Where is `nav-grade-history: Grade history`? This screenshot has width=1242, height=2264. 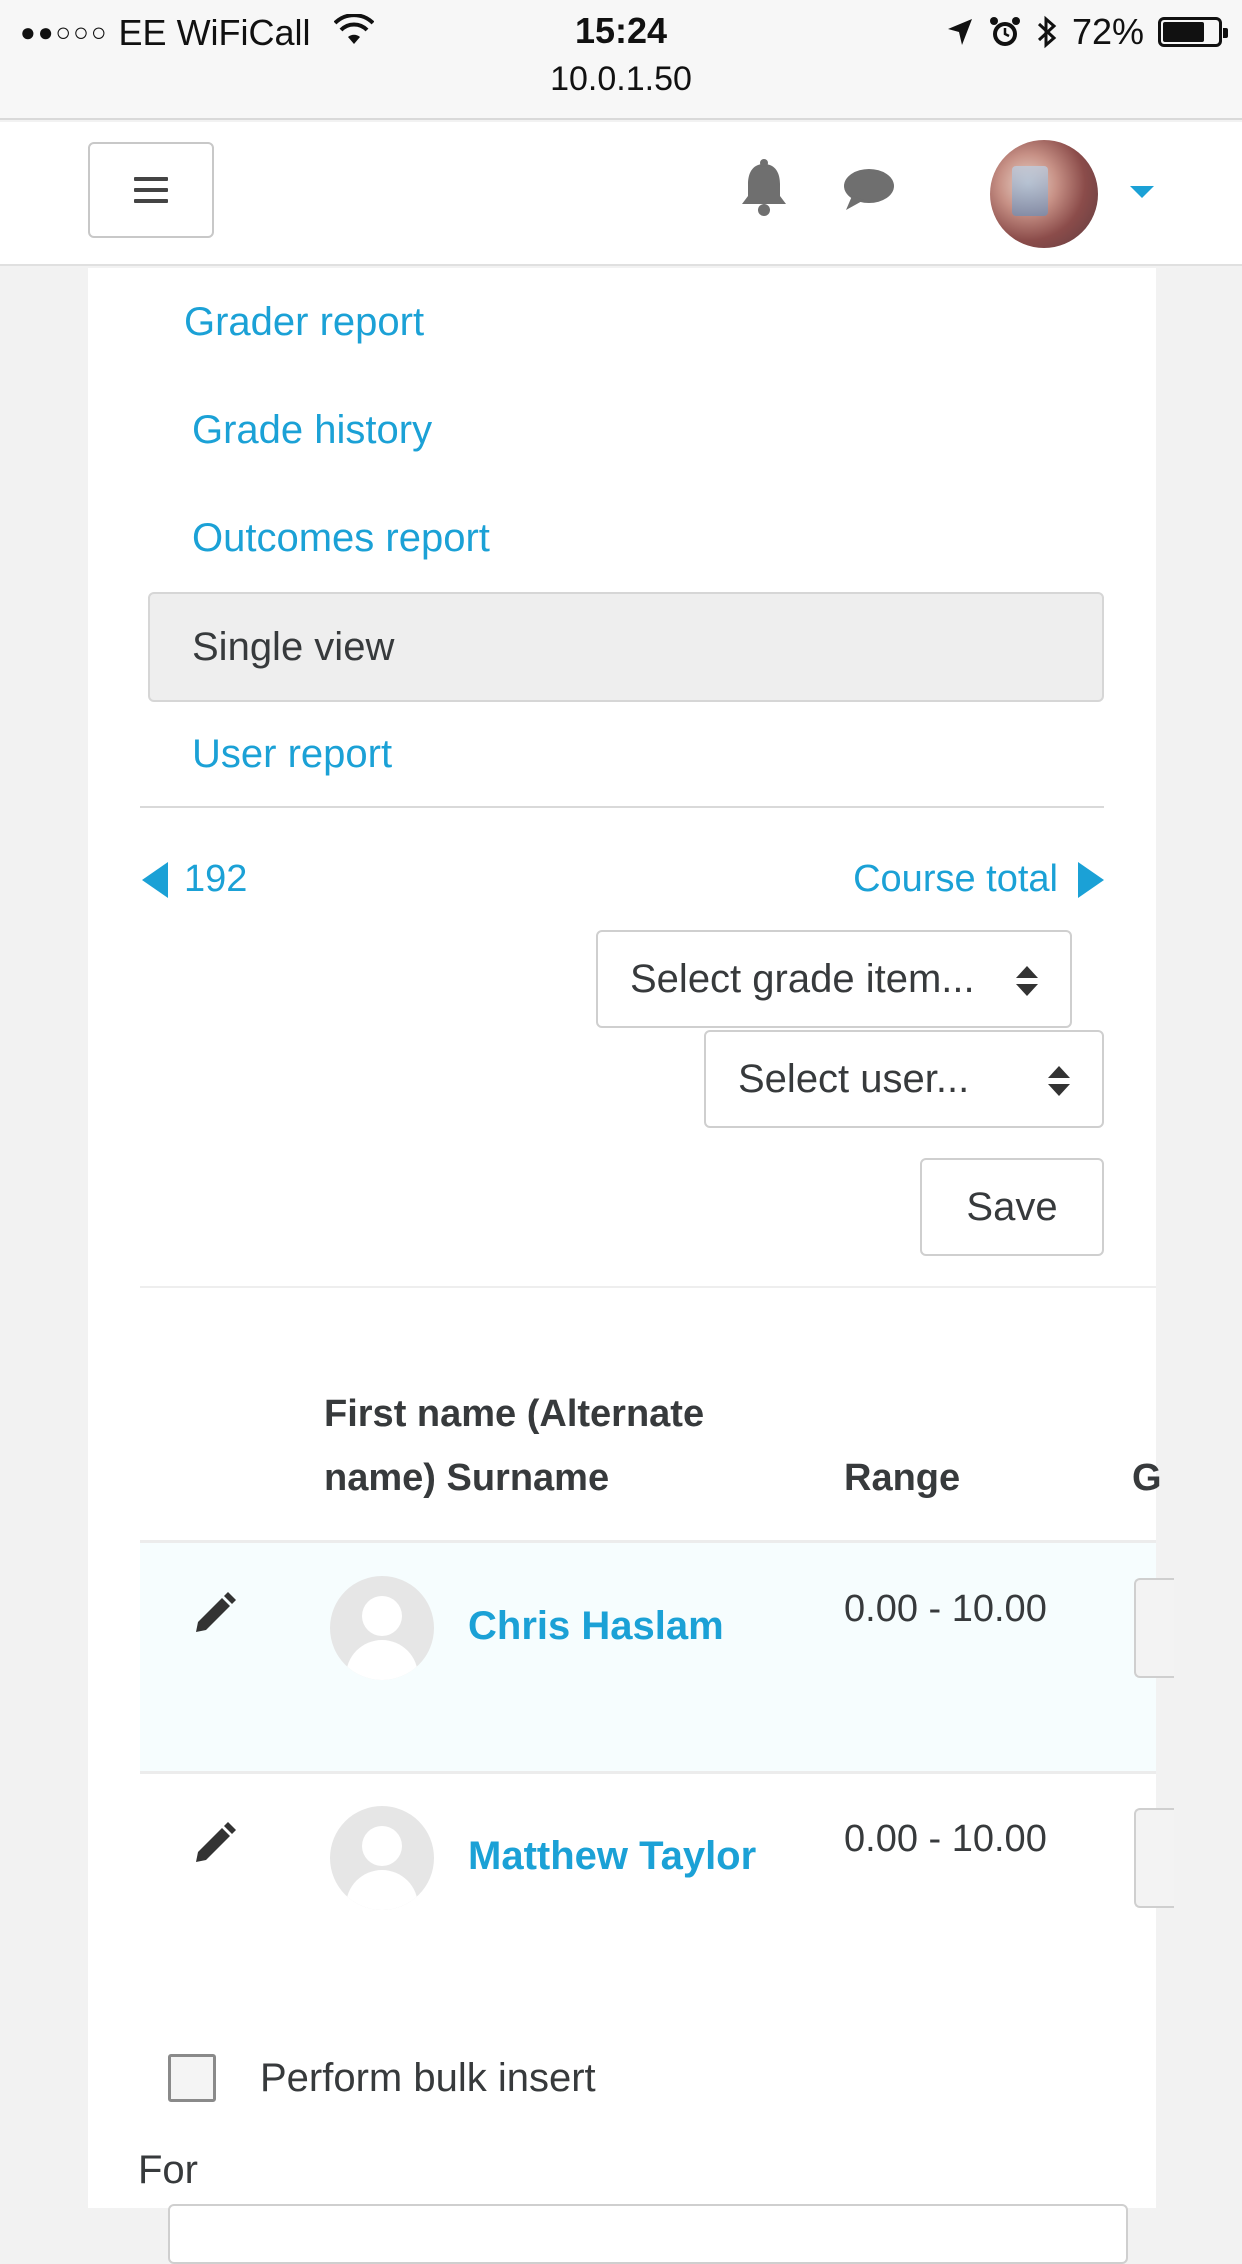
nav-grade-history: Grade history is located at coordinates (312, 430).